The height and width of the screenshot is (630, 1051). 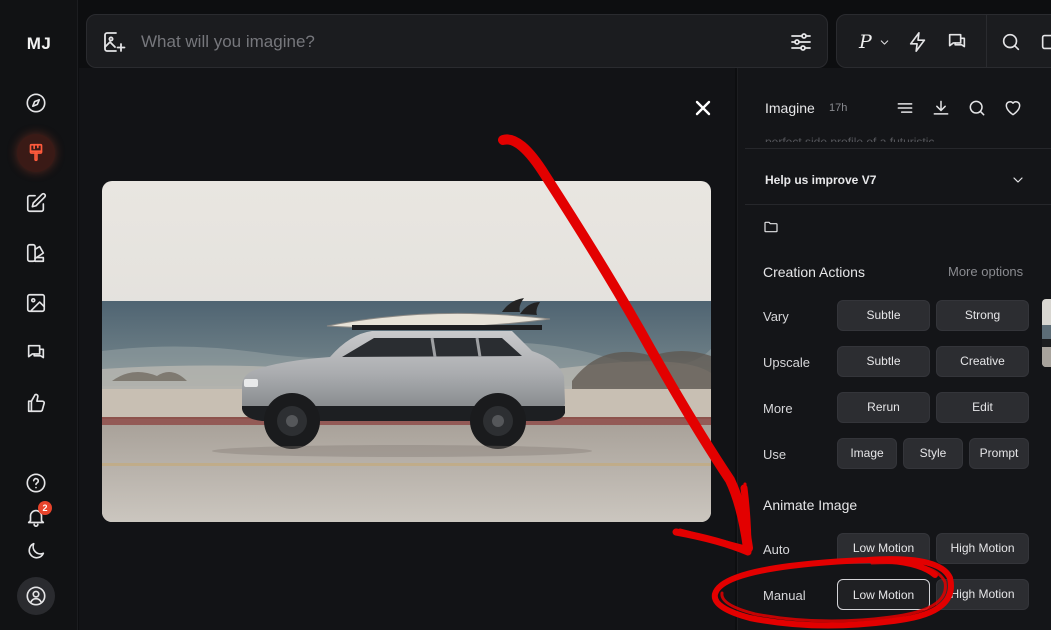 I want to click on folder-button, so click(x=772, y=228).